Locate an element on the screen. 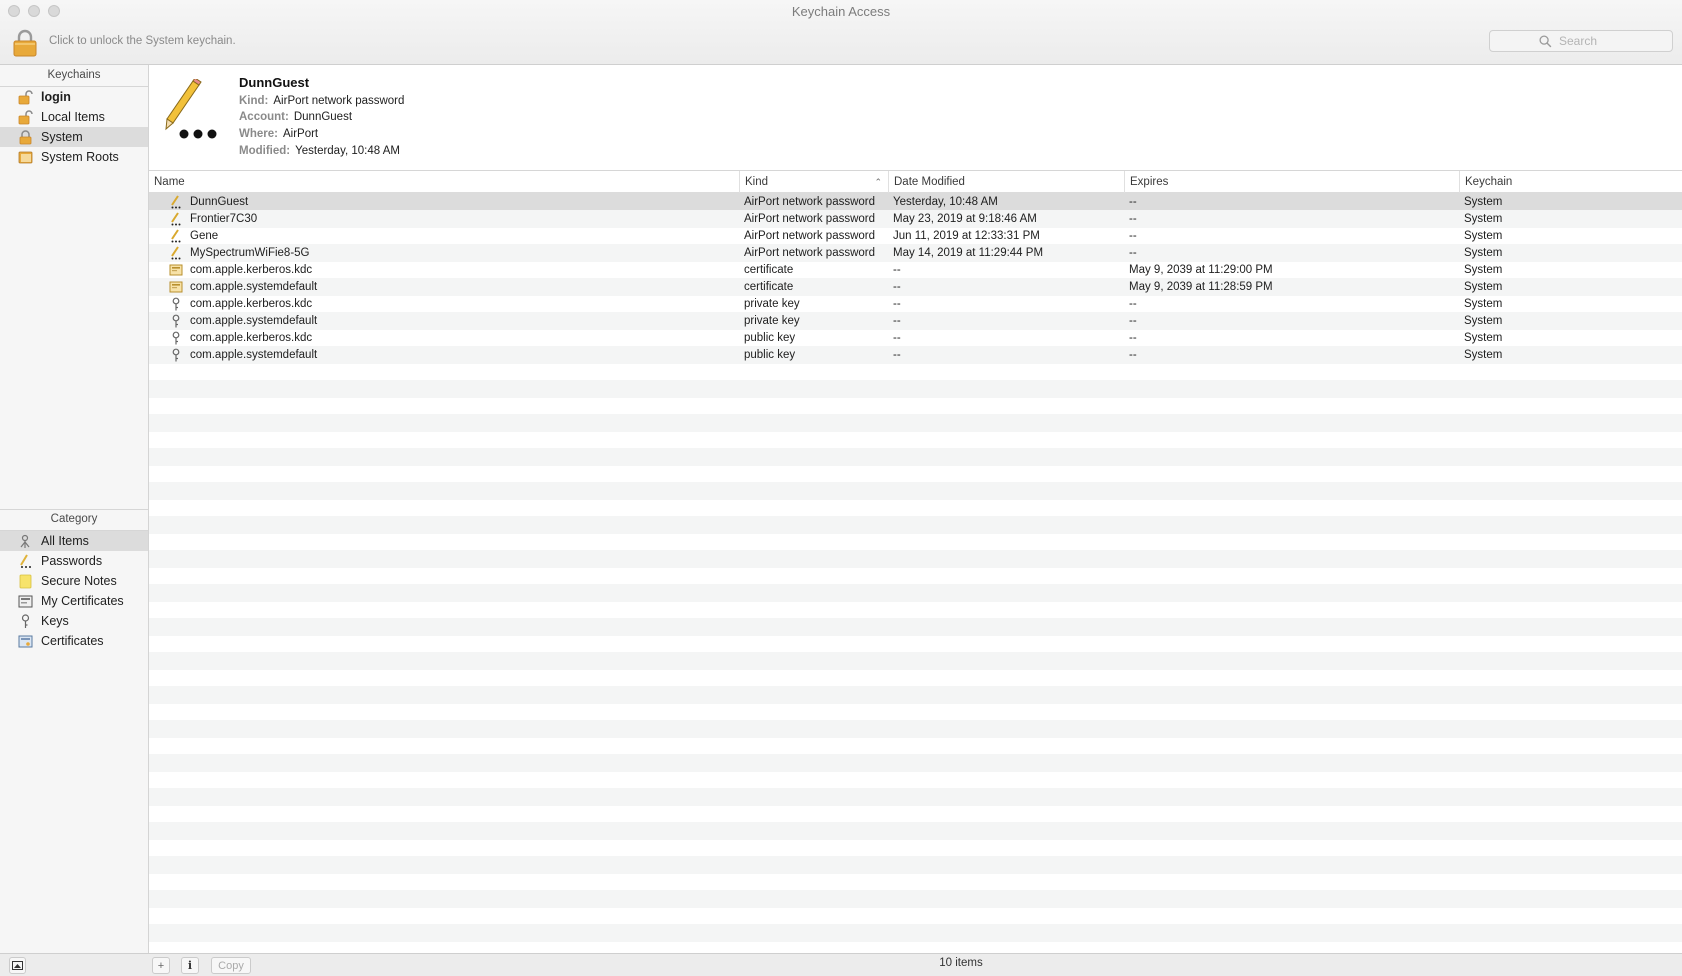 The image size is (1682, 976). detail-kind: Kind: AirPort network password is located at coordinates (322, 101).